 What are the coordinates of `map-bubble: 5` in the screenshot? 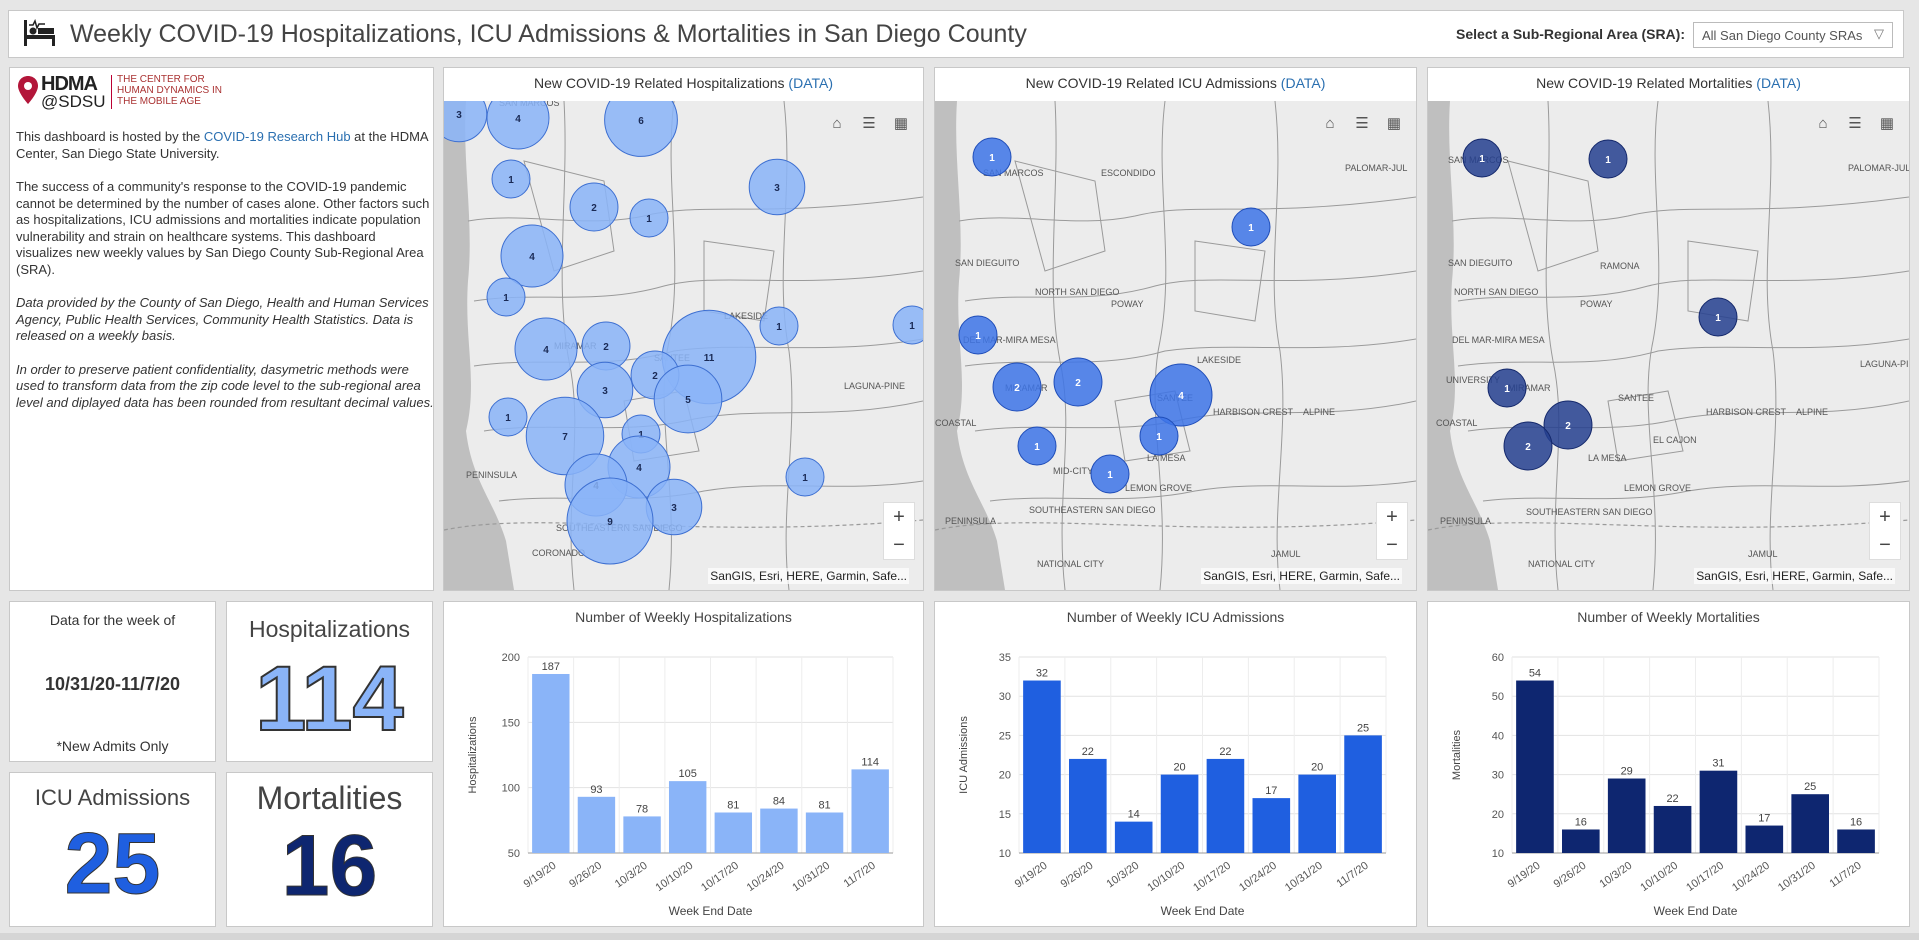 It's located at (688, 399).